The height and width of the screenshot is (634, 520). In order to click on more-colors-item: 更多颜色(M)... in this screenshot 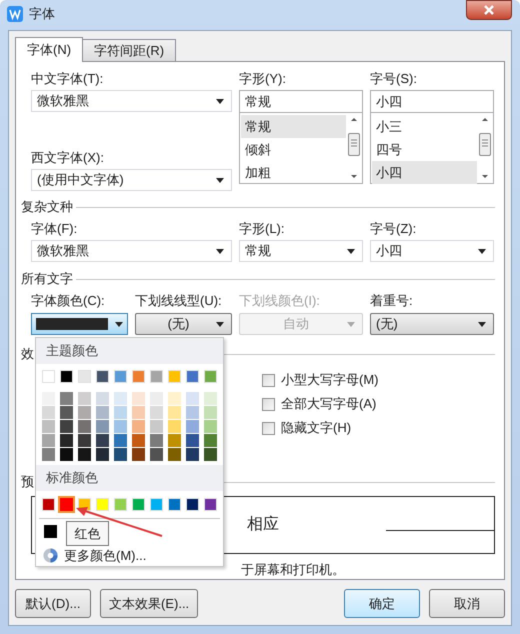, I will do `click(105, 556)`.